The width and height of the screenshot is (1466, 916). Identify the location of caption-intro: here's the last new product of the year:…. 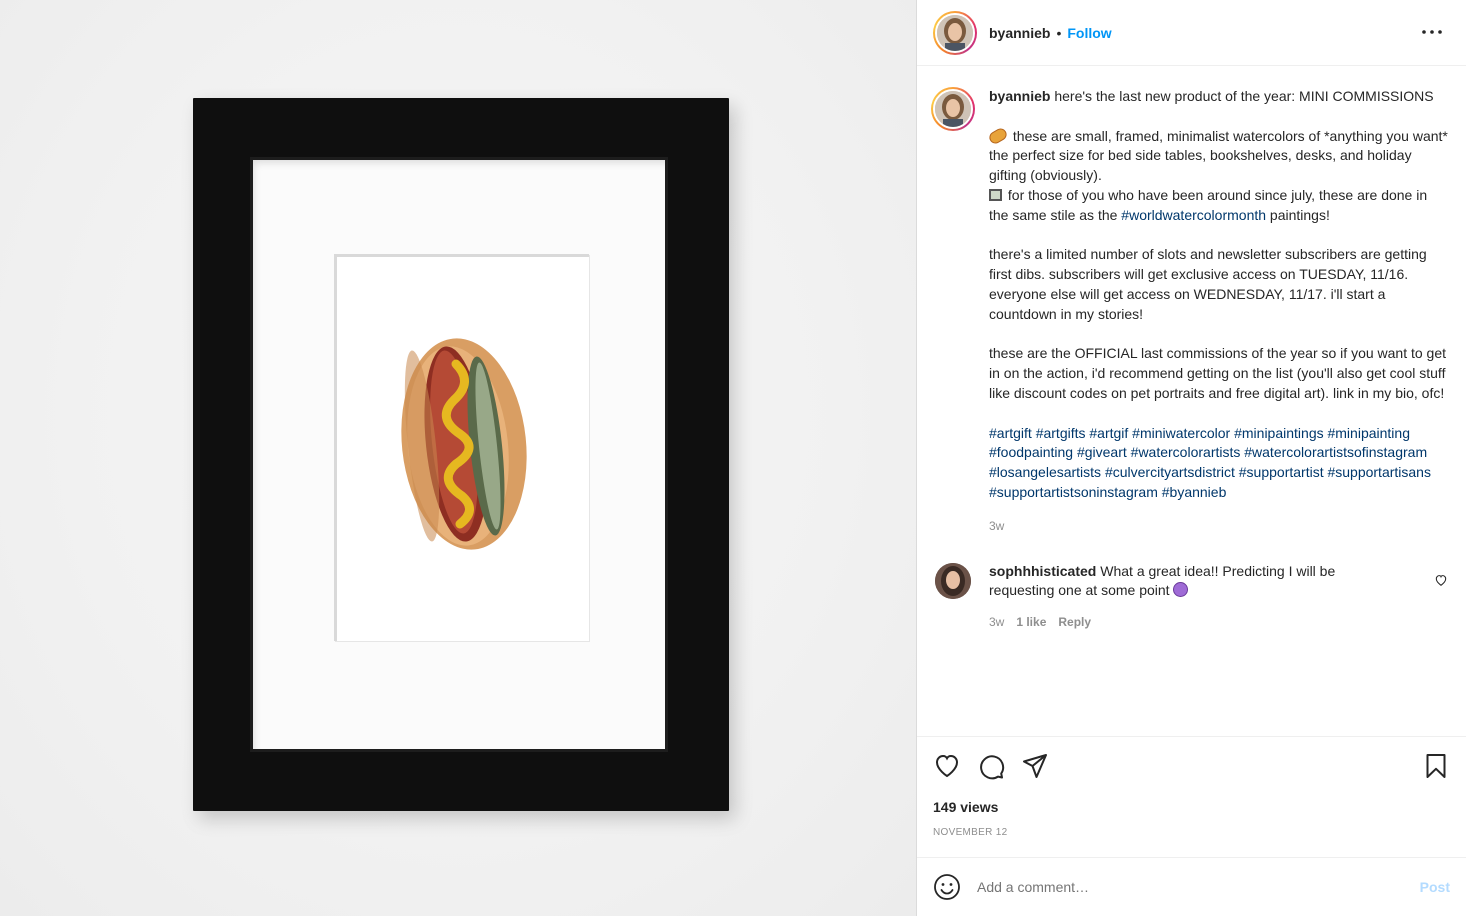
(1244, 96).